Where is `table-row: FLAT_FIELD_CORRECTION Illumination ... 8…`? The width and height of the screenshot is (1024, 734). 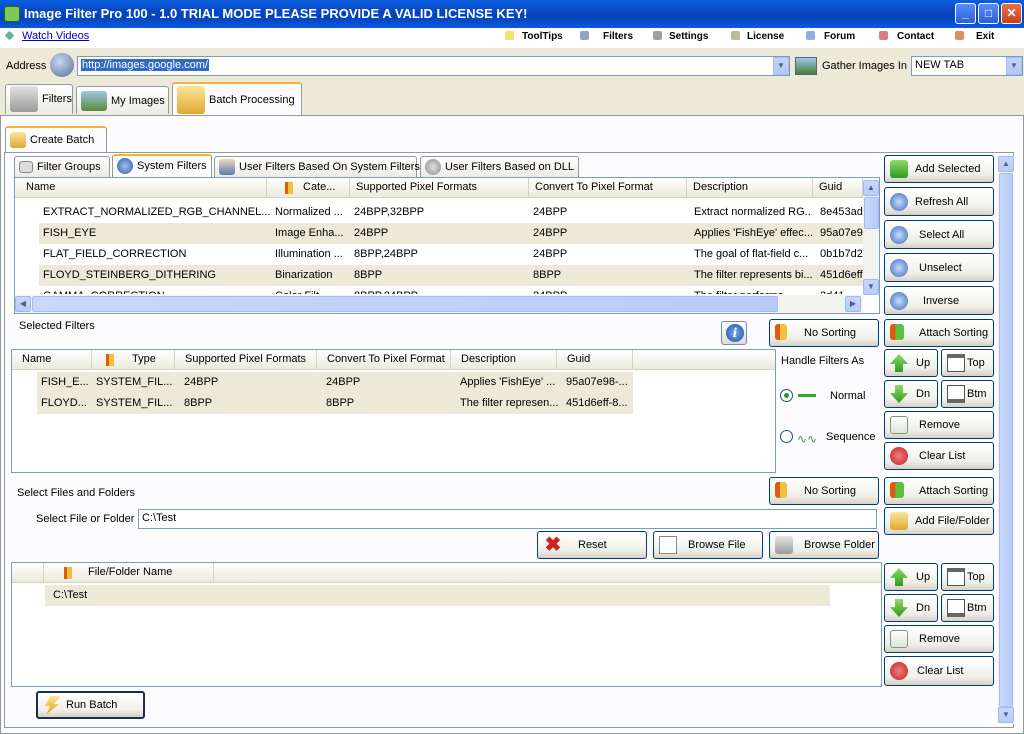
table-row: FLAT_FIELD_CORRECTION Illumination ... 8… is located at coordinates (451, 254).